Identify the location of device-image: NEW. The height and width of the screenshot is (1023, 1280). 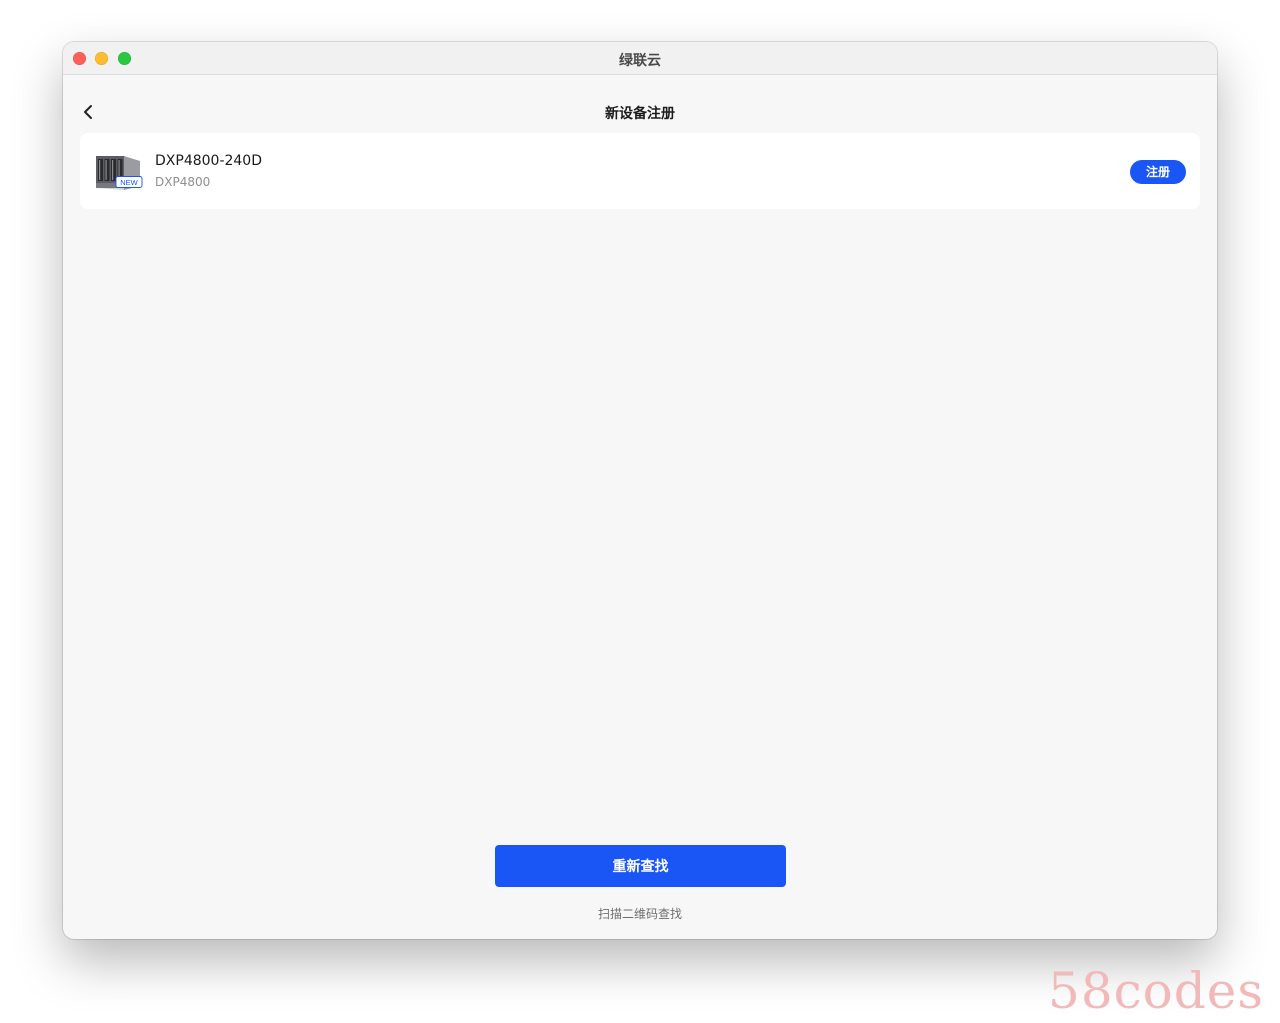
(119, 172).